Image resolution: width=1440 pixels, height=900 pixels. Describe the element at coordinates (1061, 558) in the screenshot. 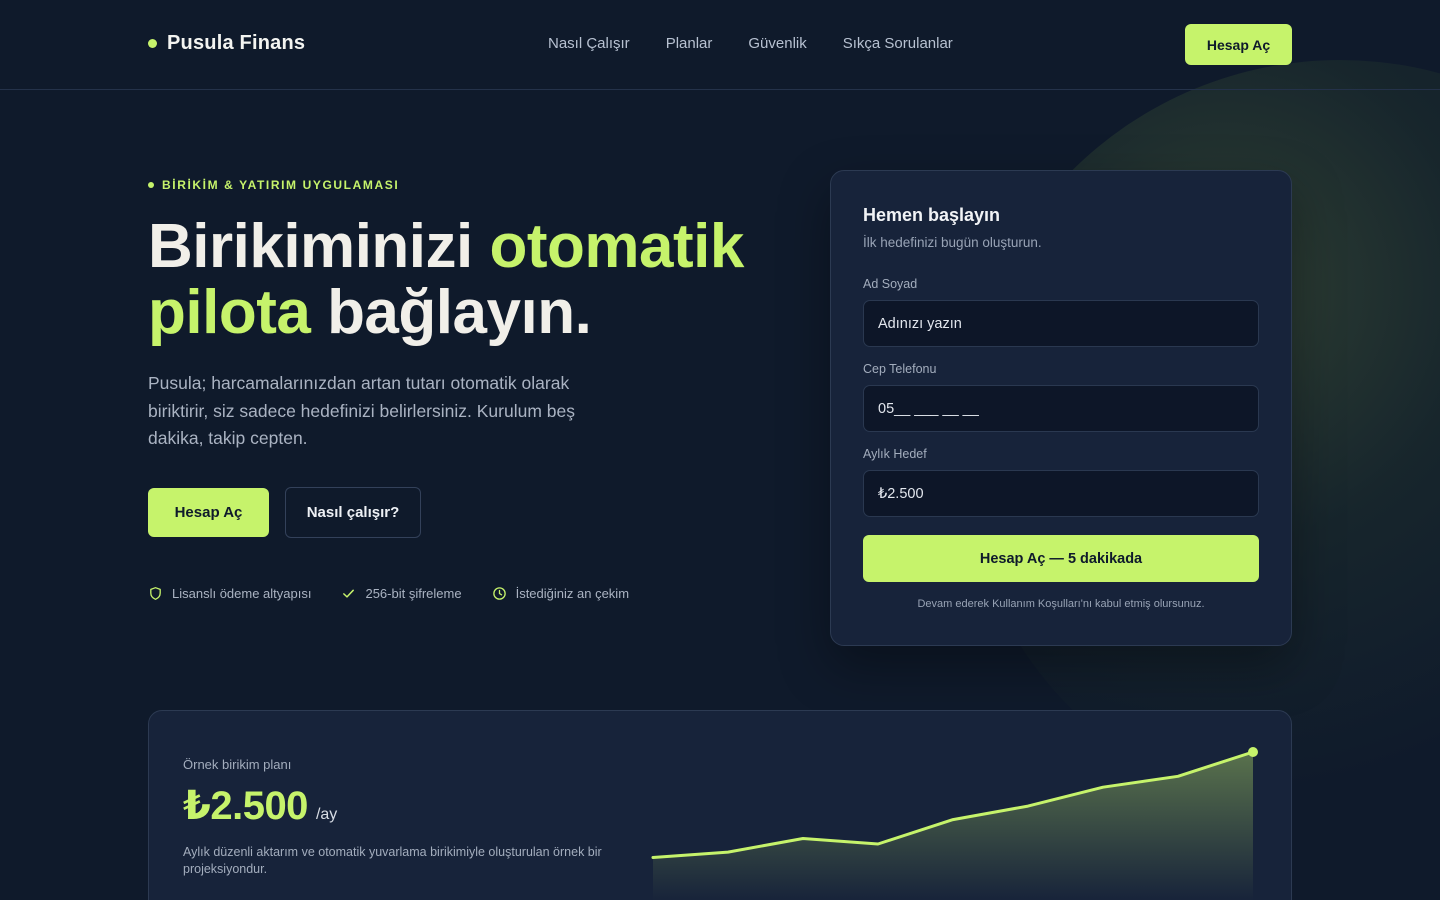

I see `signup-submit-button: Hesap Aç — 5 dakikada` at that location.